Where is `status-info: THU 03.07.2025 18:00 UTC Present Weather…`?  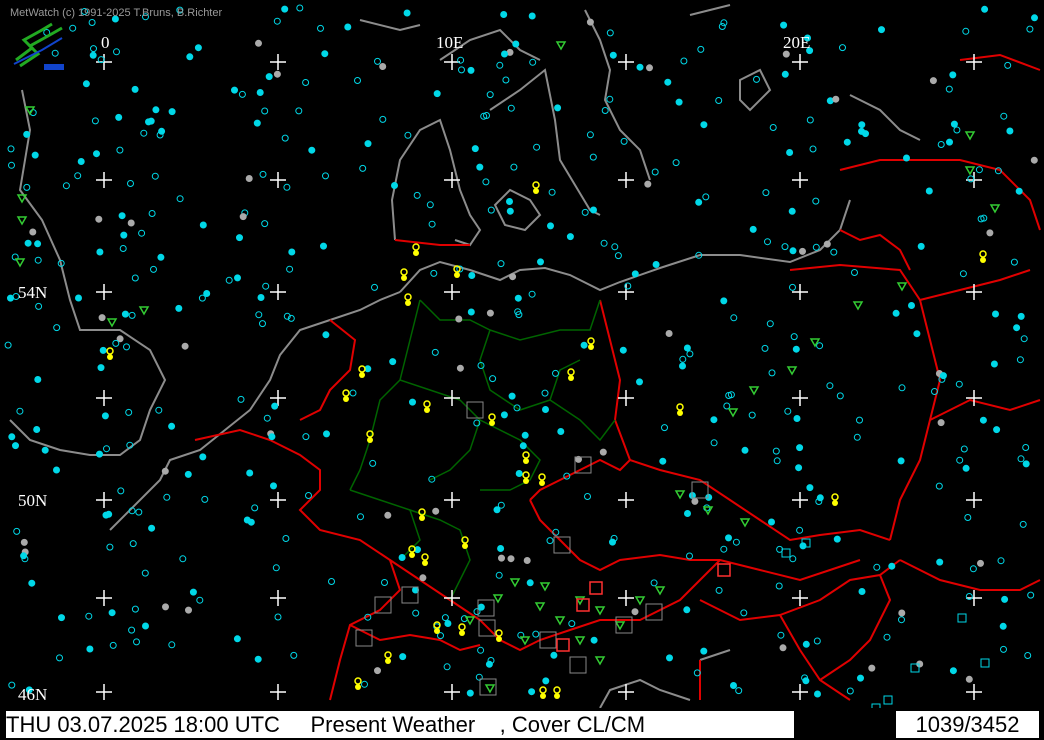
status-info: THU 03.07.2025 18:00 UTC Present Weather… is located at coordinates (400, 724).